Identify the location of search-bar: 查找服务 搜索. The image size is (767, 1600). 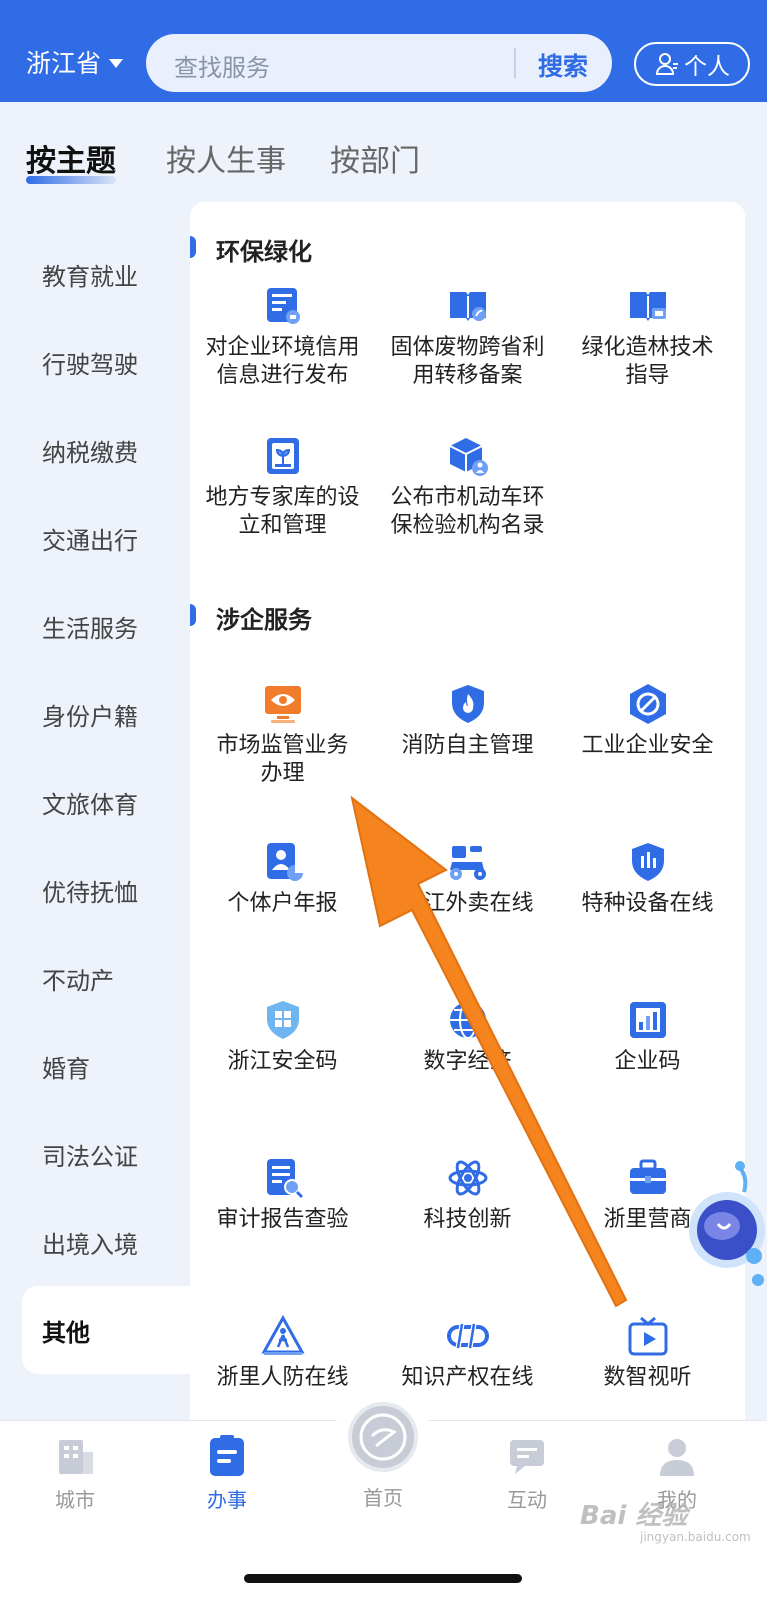
(379, 63).